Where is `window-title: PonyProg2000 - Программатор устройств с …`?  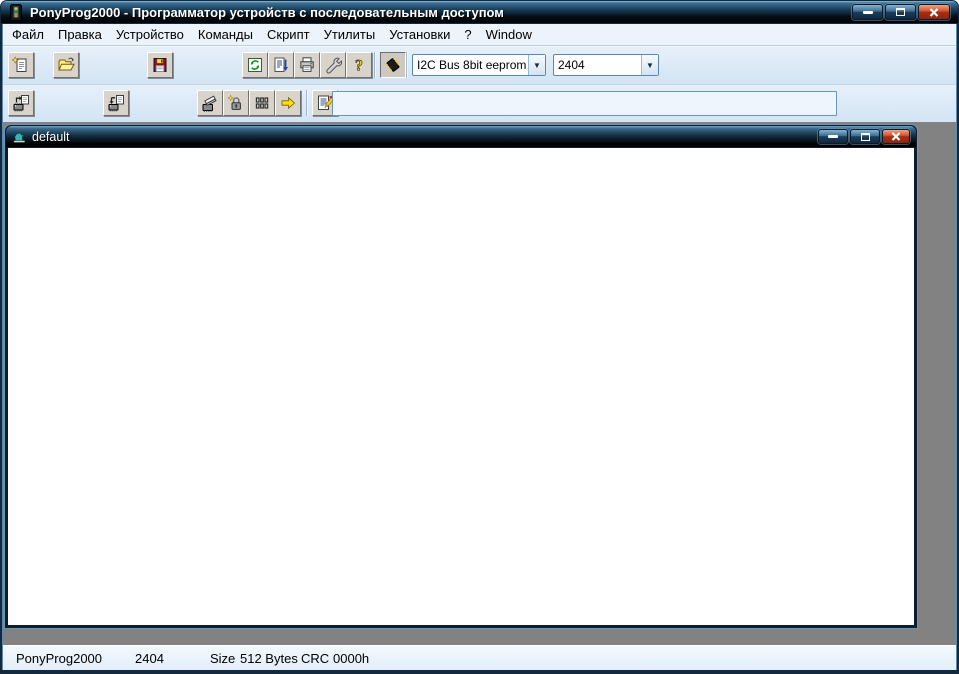 window-title: PonyProg2000 - Программатор устройств с … is located at coordinates (267, 12).